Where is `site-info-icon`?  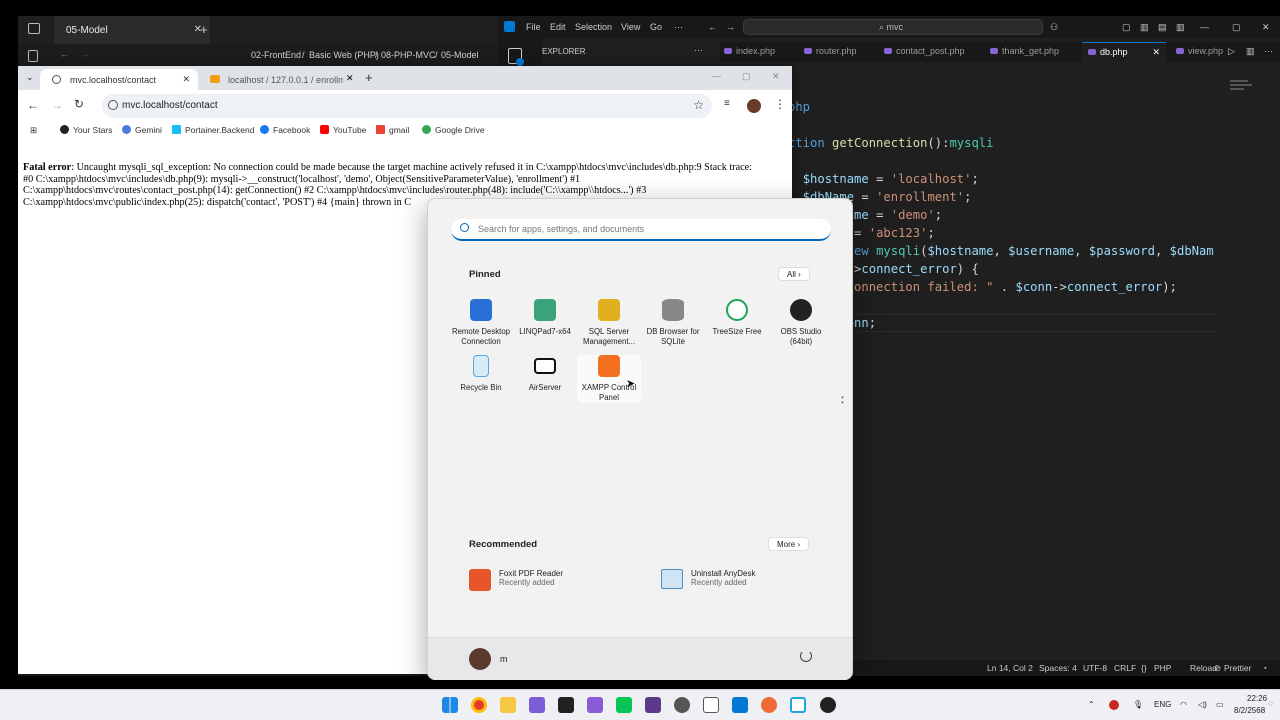 site-info-icon is located at coordinates (113, 105).